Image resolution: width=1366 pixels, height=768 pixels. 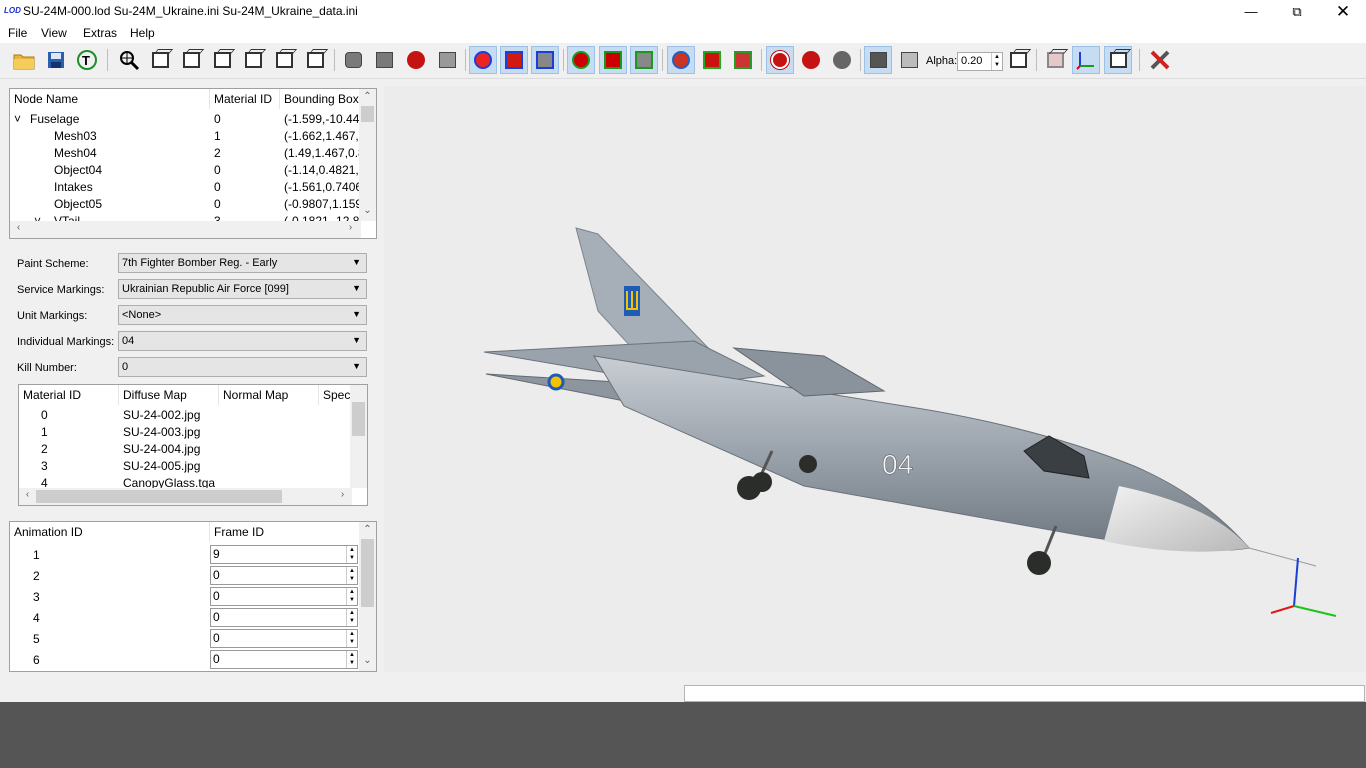 I want to click on column-header-diffuse-map: Diffuse Map, so click(x=169, y=395).